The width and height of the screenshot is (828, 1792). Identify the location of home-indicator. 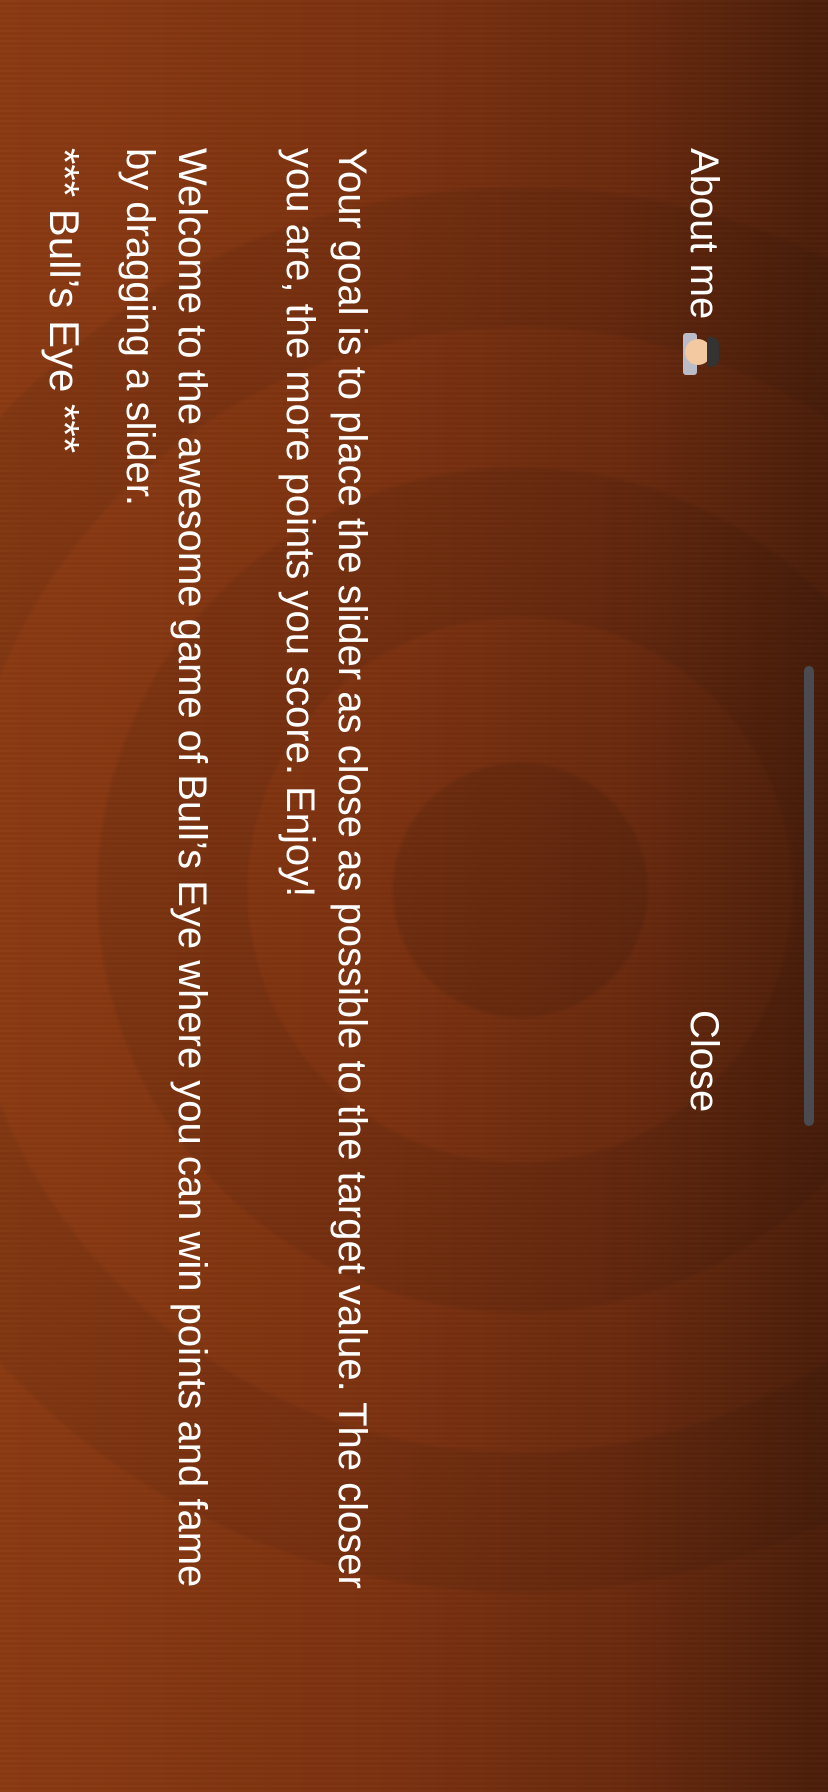
(809, 896).